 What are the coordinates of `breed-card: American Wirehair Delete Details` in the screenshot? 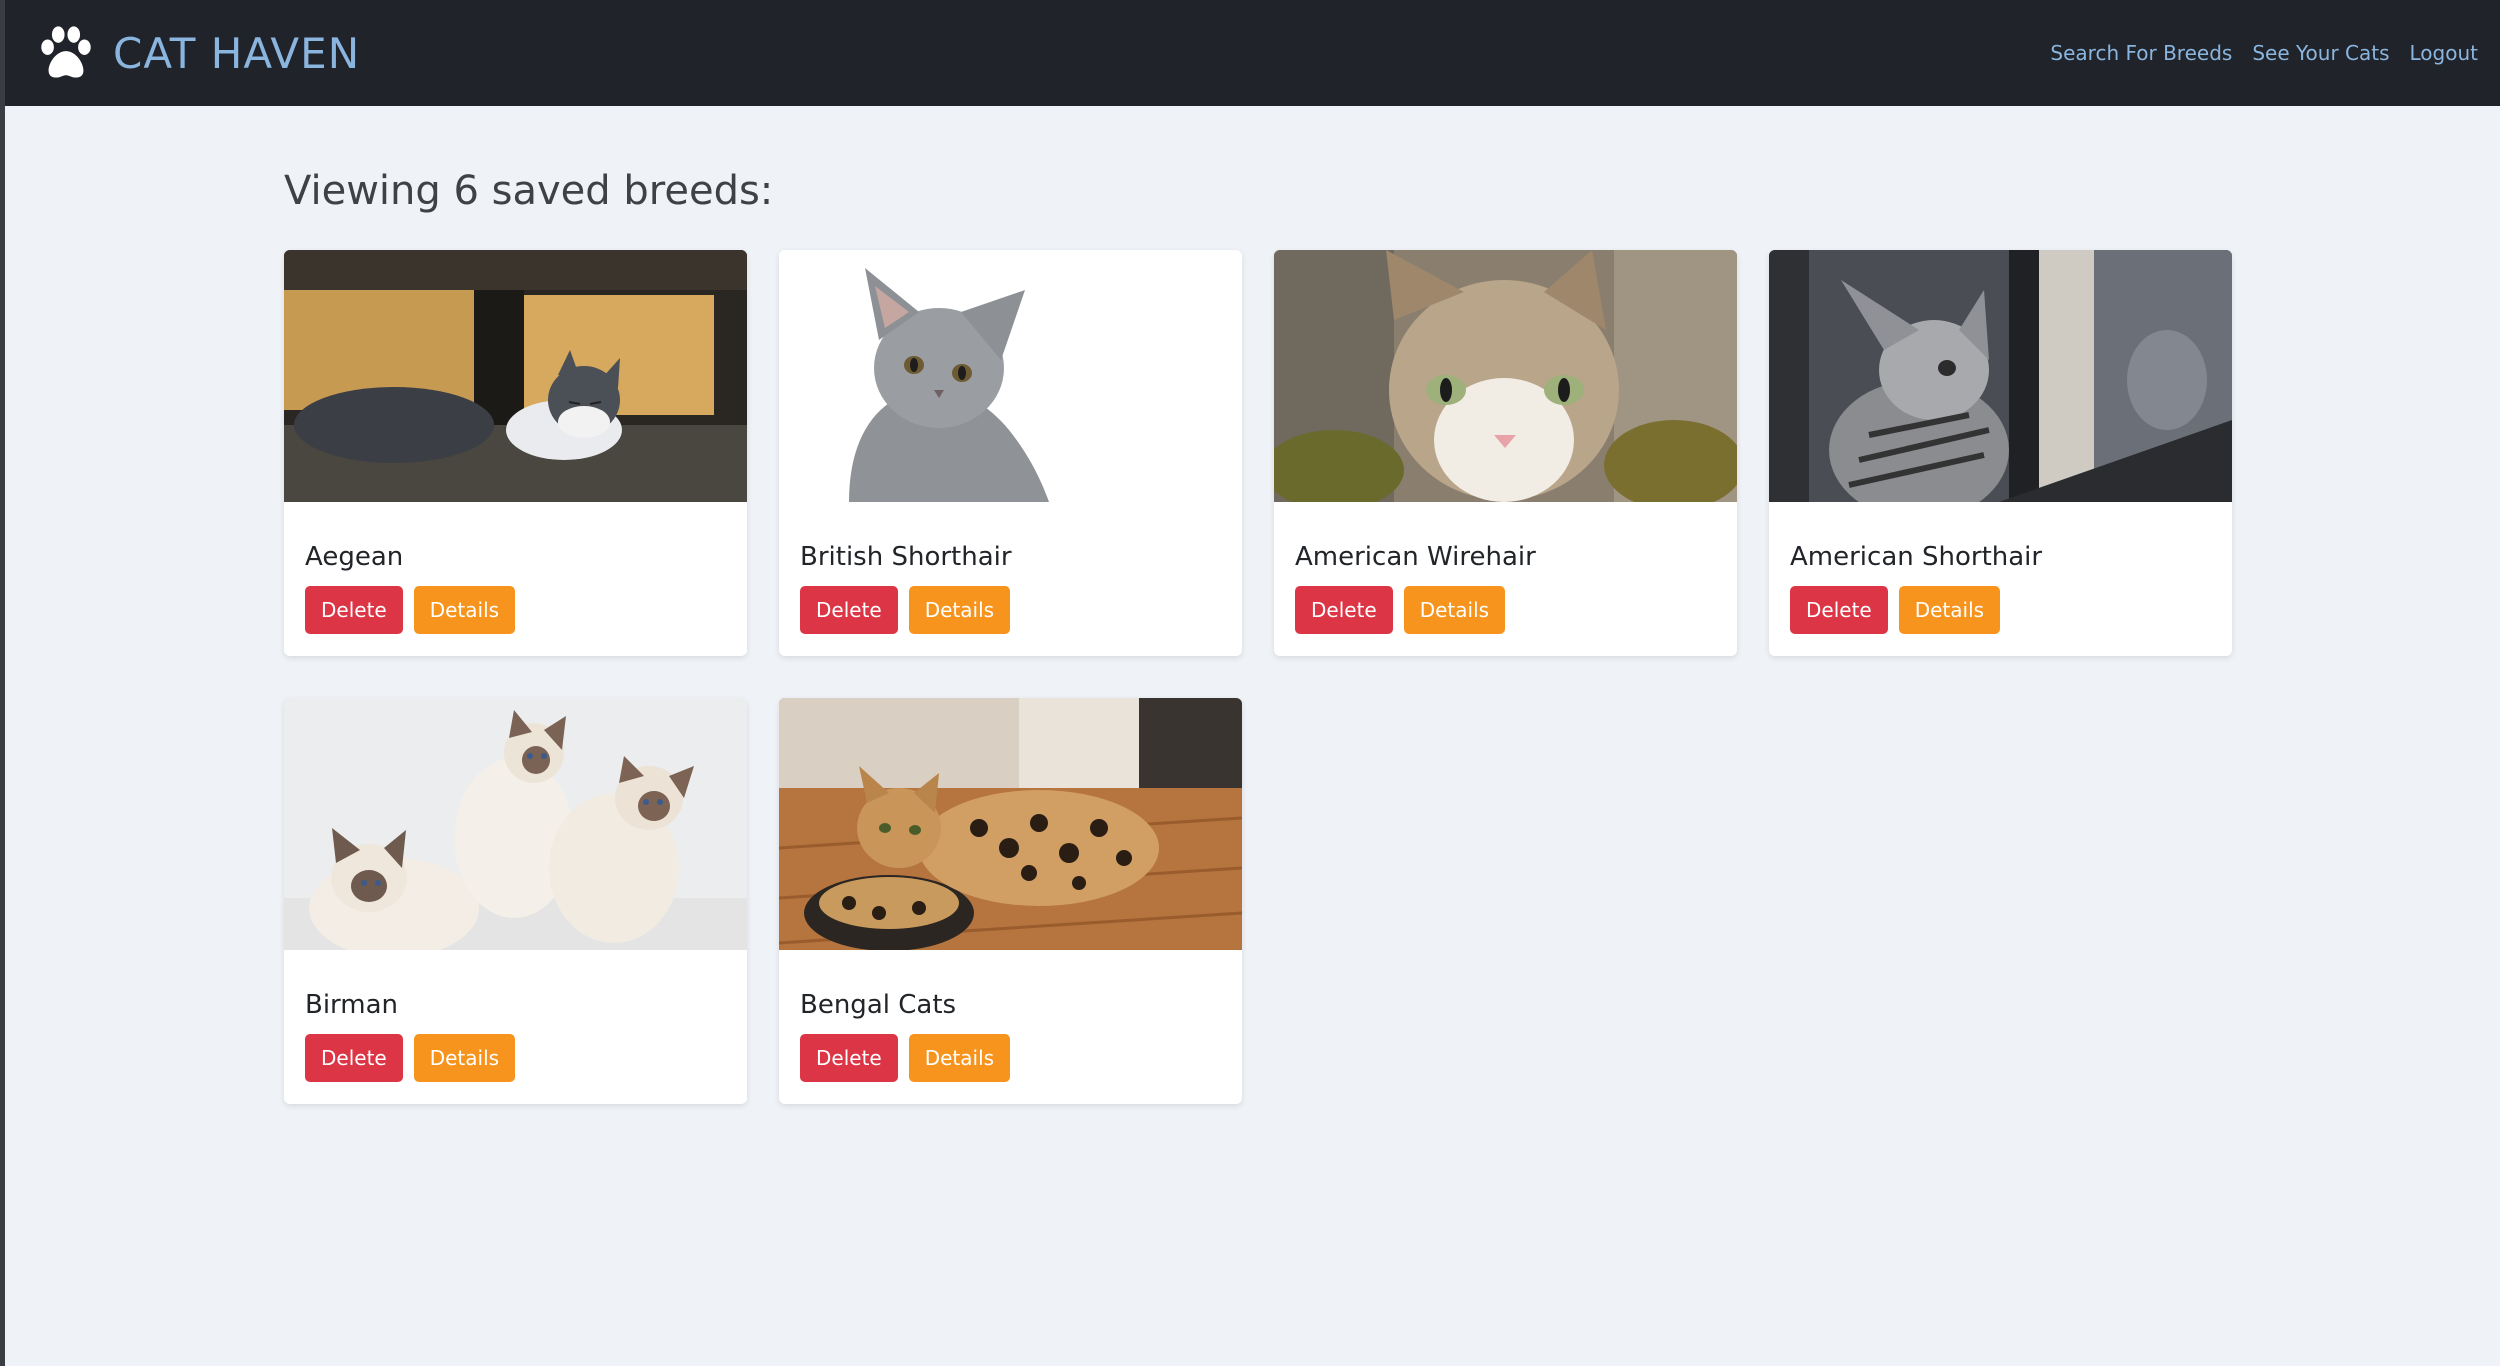 It's located at (1505, 453).